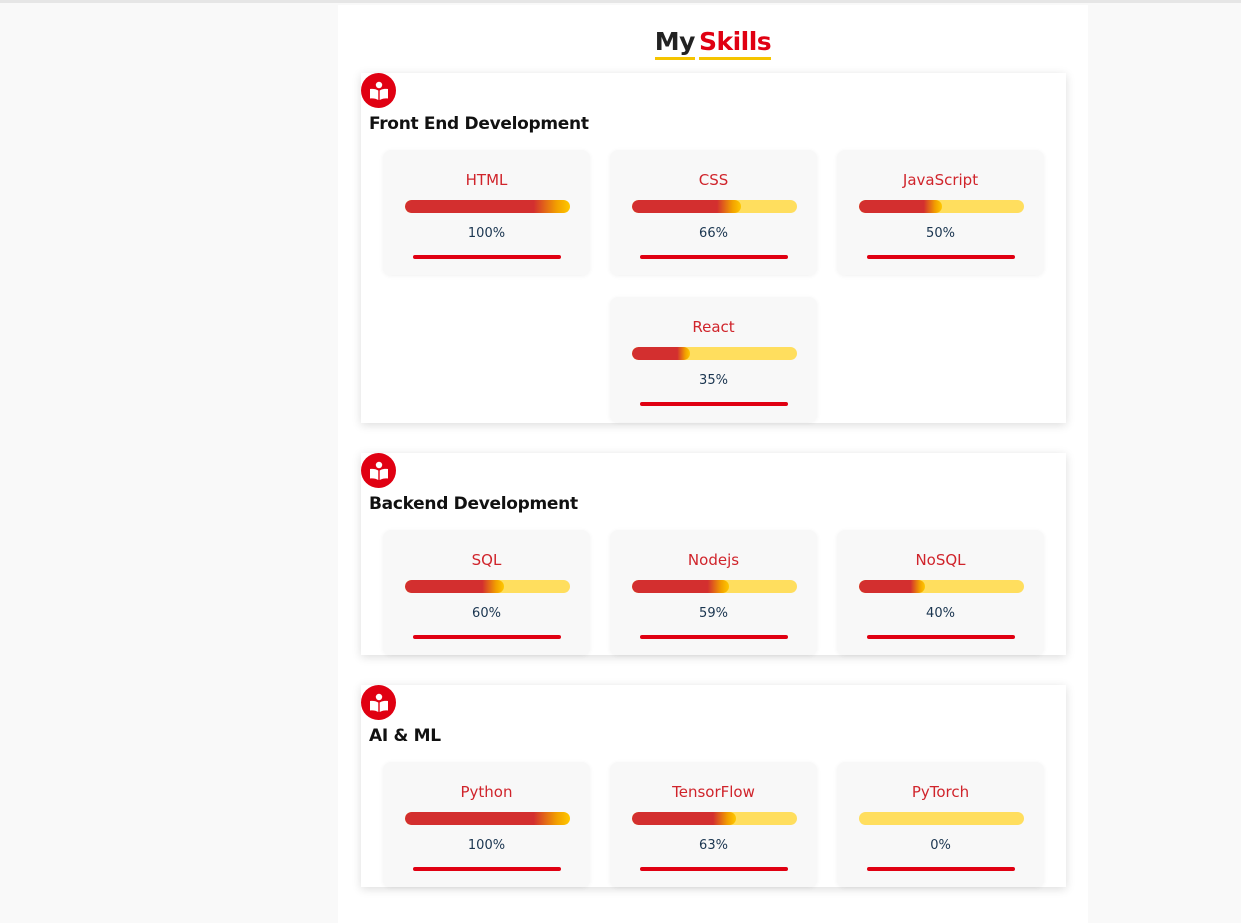 This screenshot has width=1241, height=923. Describe the element at coordinates (713, 380) in the screenshot. I see `skill-percent: 35%` at that location.